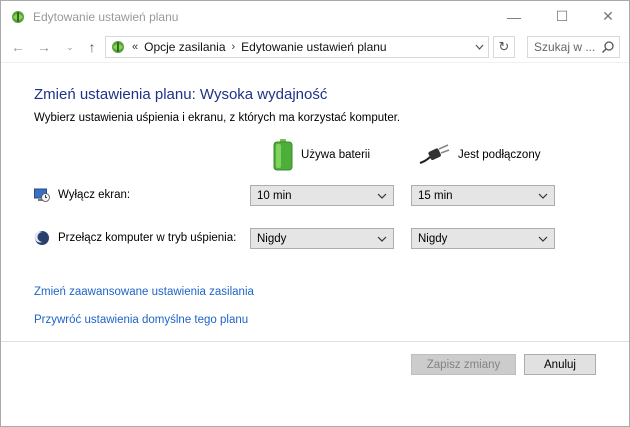 The width and height of the screenshot is (630, 427). Describe the element at coordinates (181, 94) in the screenshot. I see `page-title: Zmień ustawienia planu: Wysoka wydajność` at that location.